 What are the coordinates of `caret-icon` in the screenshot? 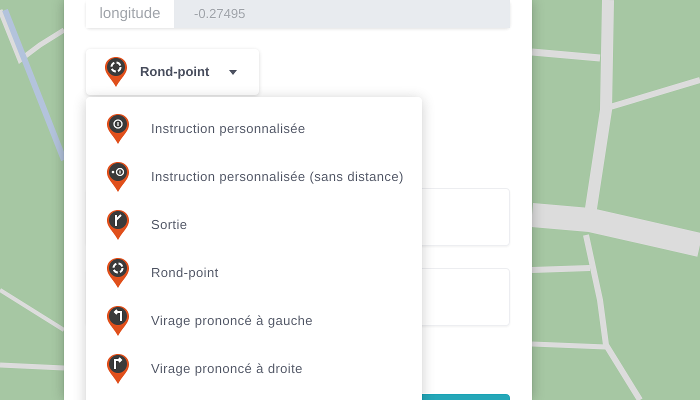 It's located at (233, 72).